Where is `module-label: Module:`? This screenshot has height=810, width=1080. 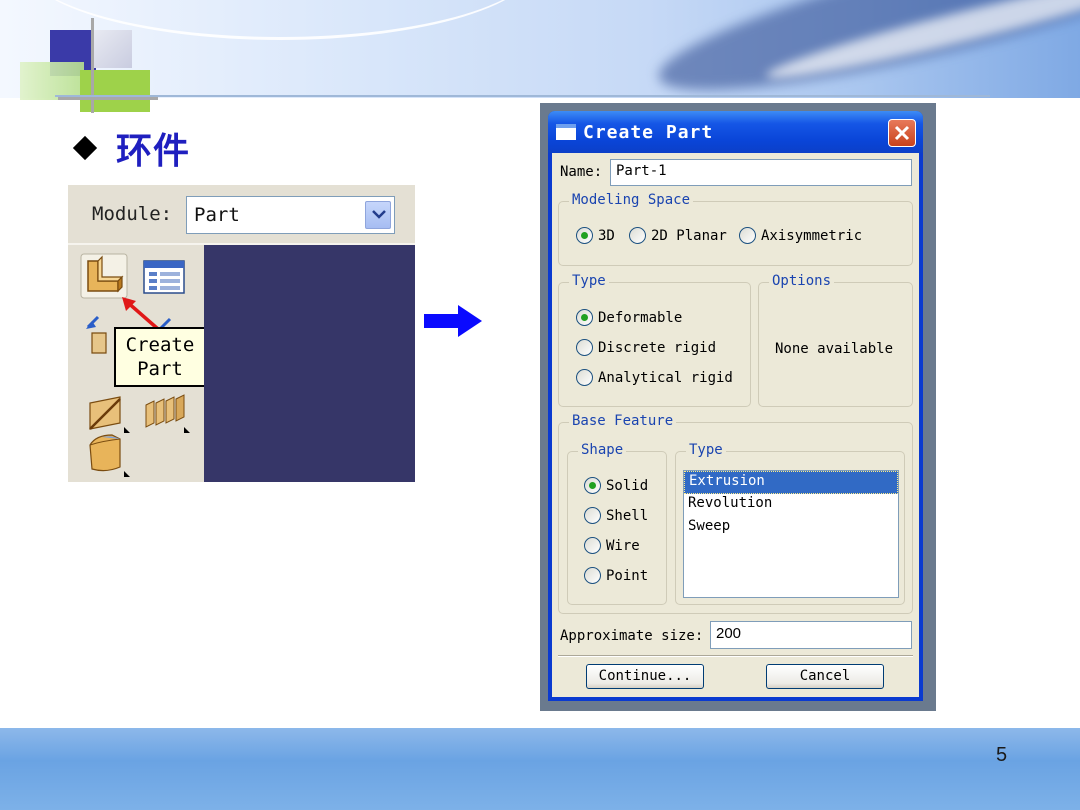 module-label: Module: is located at coordinates (132, 214).